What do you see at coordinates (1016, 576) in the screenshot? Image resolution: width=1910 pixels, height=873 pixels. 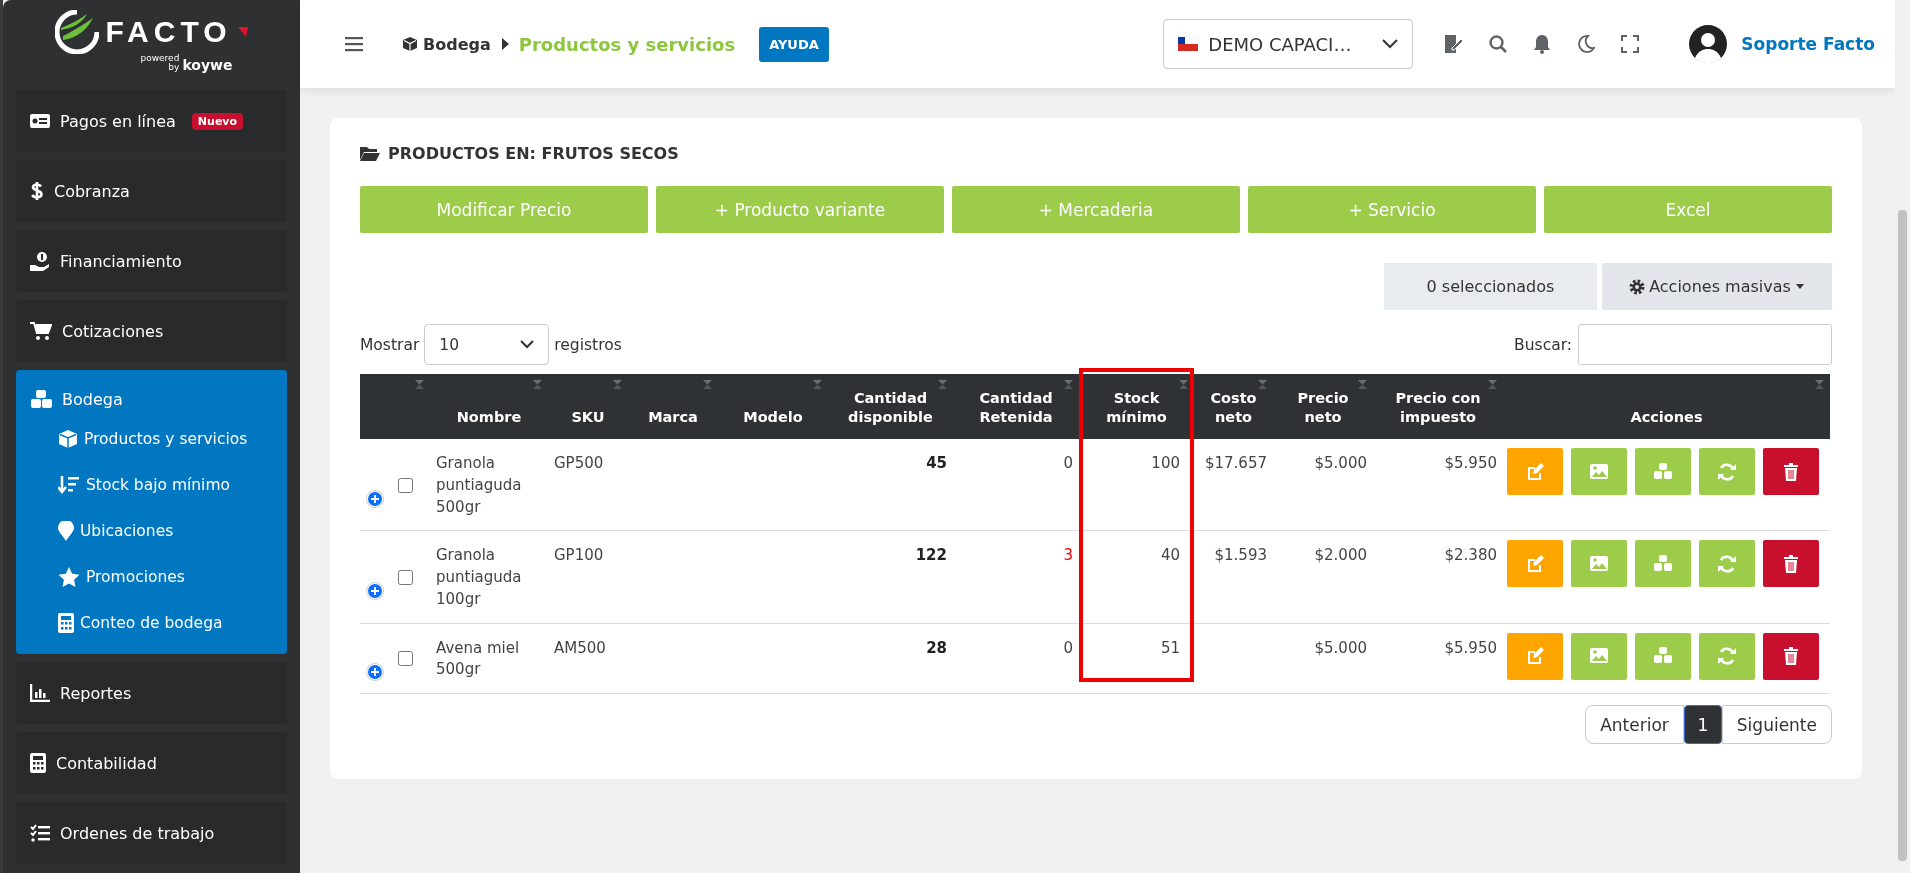 I see `table-cell: 3` at bounding box center [1016, 576].